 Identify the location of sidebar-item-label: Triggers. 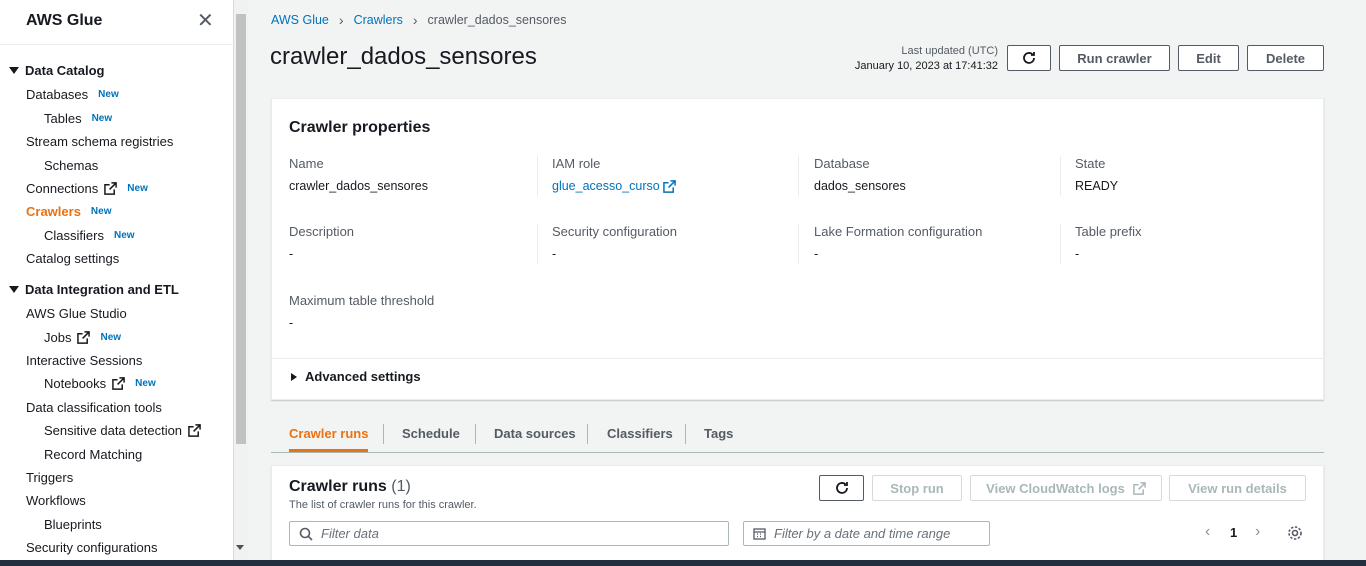
(50, 477).